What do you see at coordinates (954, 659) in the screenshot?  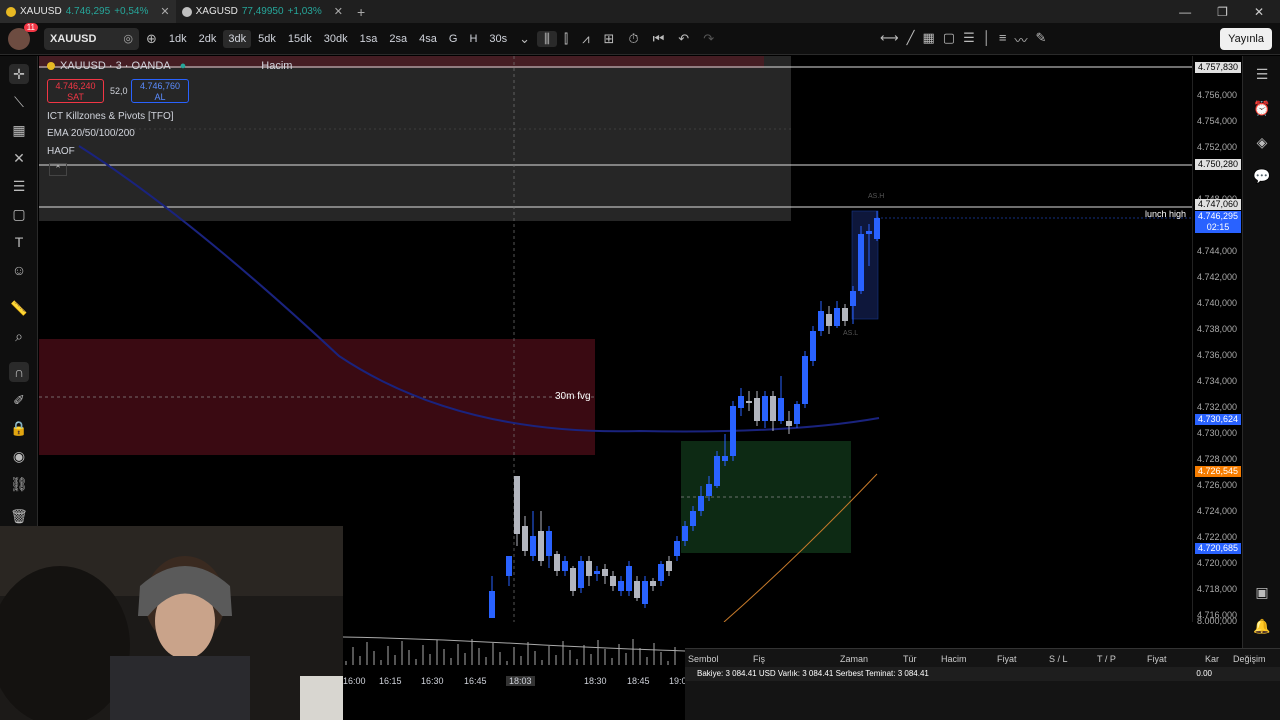 I see `trade-column-header: Hacim` at bounding box center [954, 659].